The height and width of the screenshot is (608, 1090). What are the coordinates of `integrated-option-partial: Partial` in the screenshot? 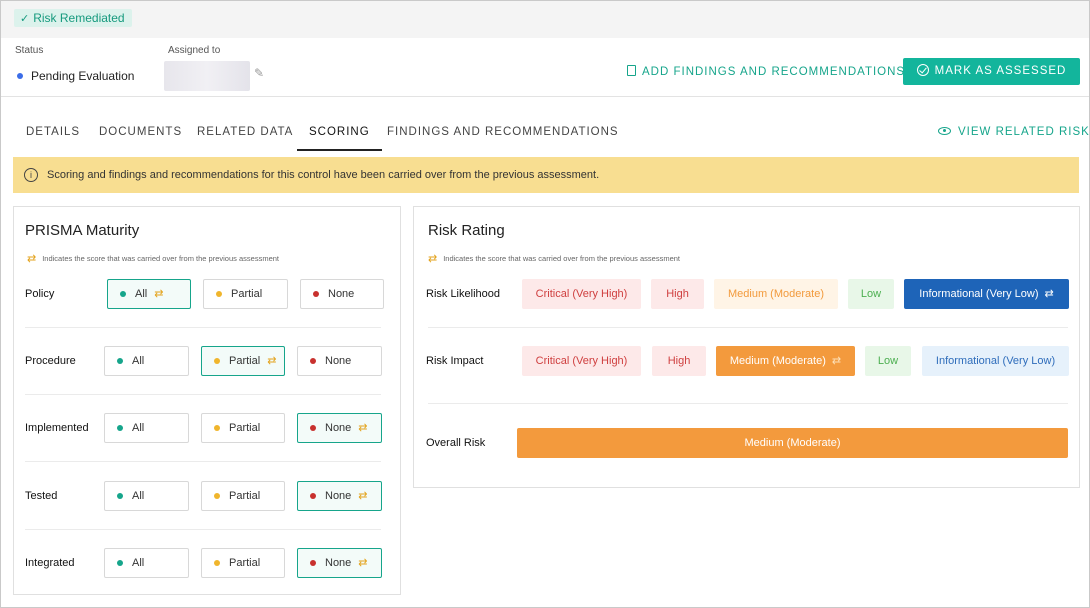 It's located at (243, 563).